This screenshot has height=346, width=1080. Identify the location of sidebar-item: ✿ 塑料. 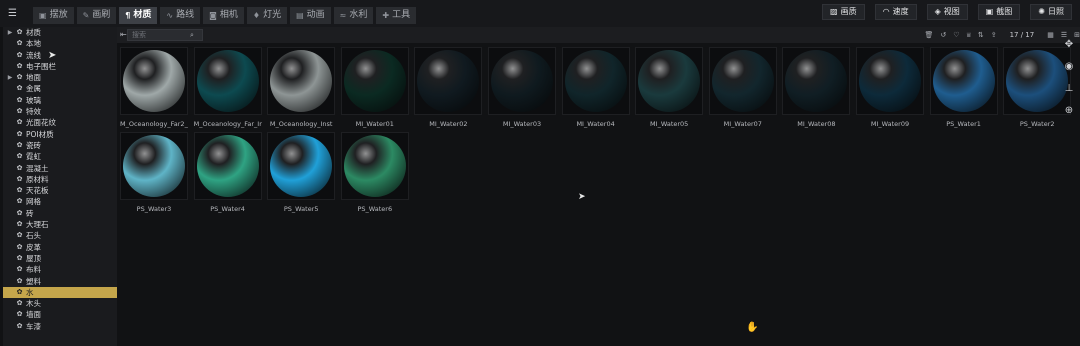
(60, 281).